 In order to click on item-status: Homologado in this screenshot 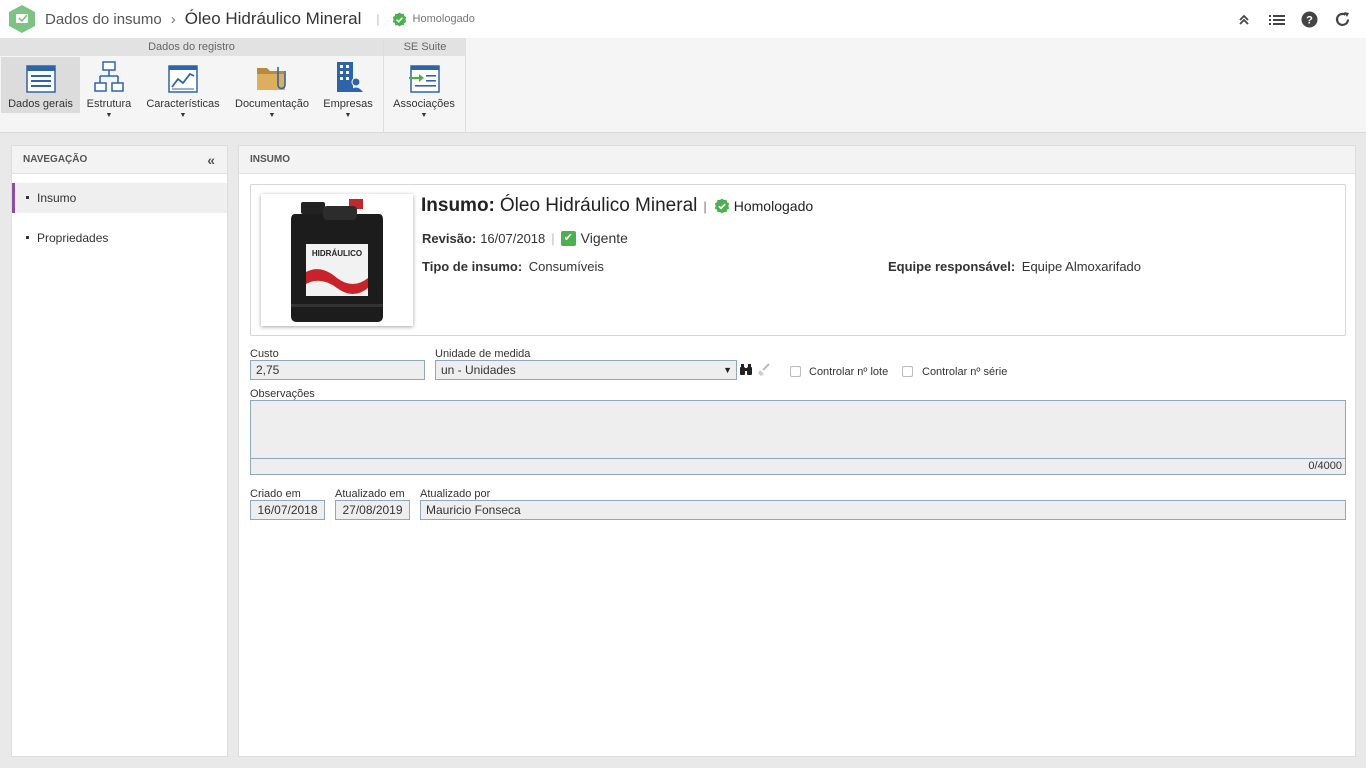, I will do `click(763, 206)`.